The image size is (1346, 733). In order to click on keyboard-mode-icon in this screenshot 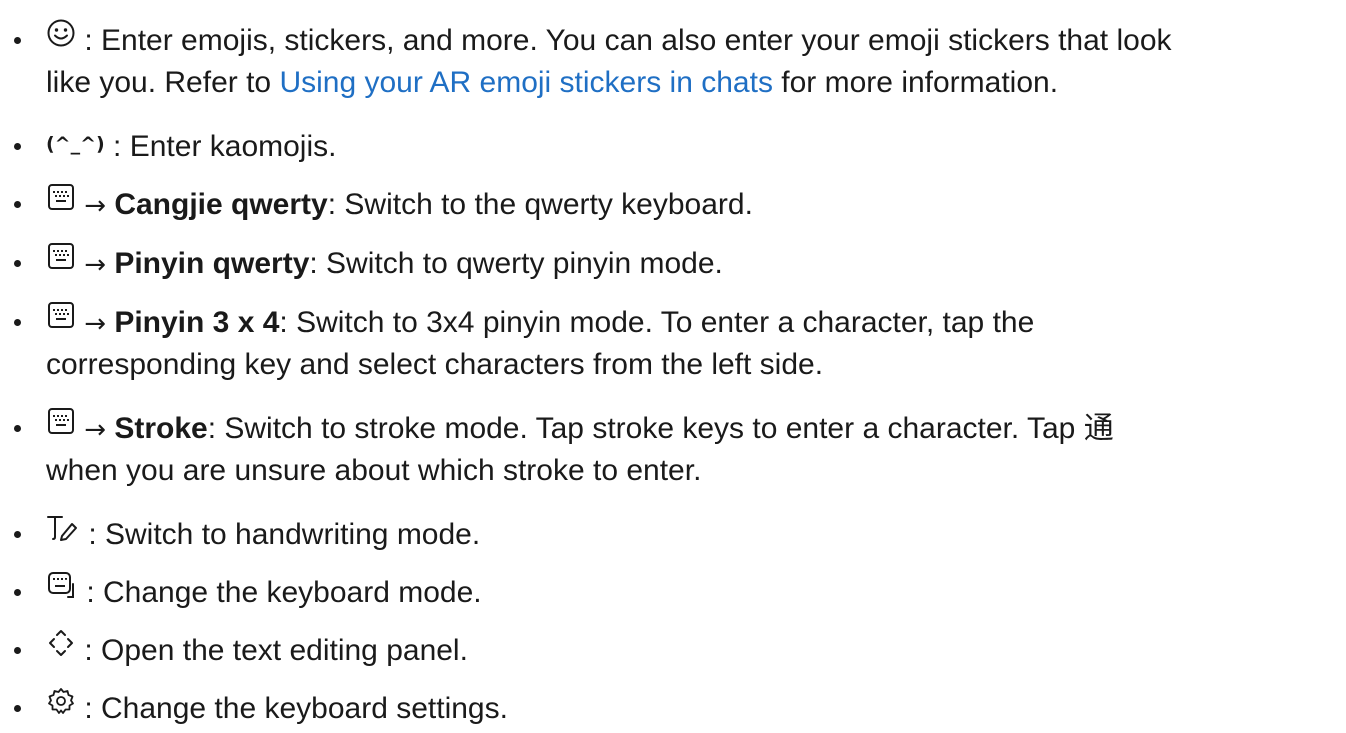, I will do `click(62, 591)`.